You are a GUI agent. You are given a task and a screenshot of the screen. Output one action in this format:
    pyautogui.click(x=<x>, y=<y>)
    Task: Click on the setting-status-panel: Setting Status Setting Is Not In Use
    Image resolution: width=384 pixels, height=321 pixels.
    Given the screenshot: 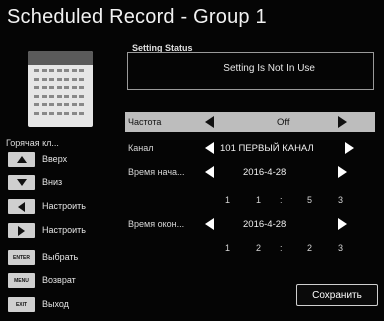 What is the action you would take?
    pyautogui.click(x=251, y=66)
    